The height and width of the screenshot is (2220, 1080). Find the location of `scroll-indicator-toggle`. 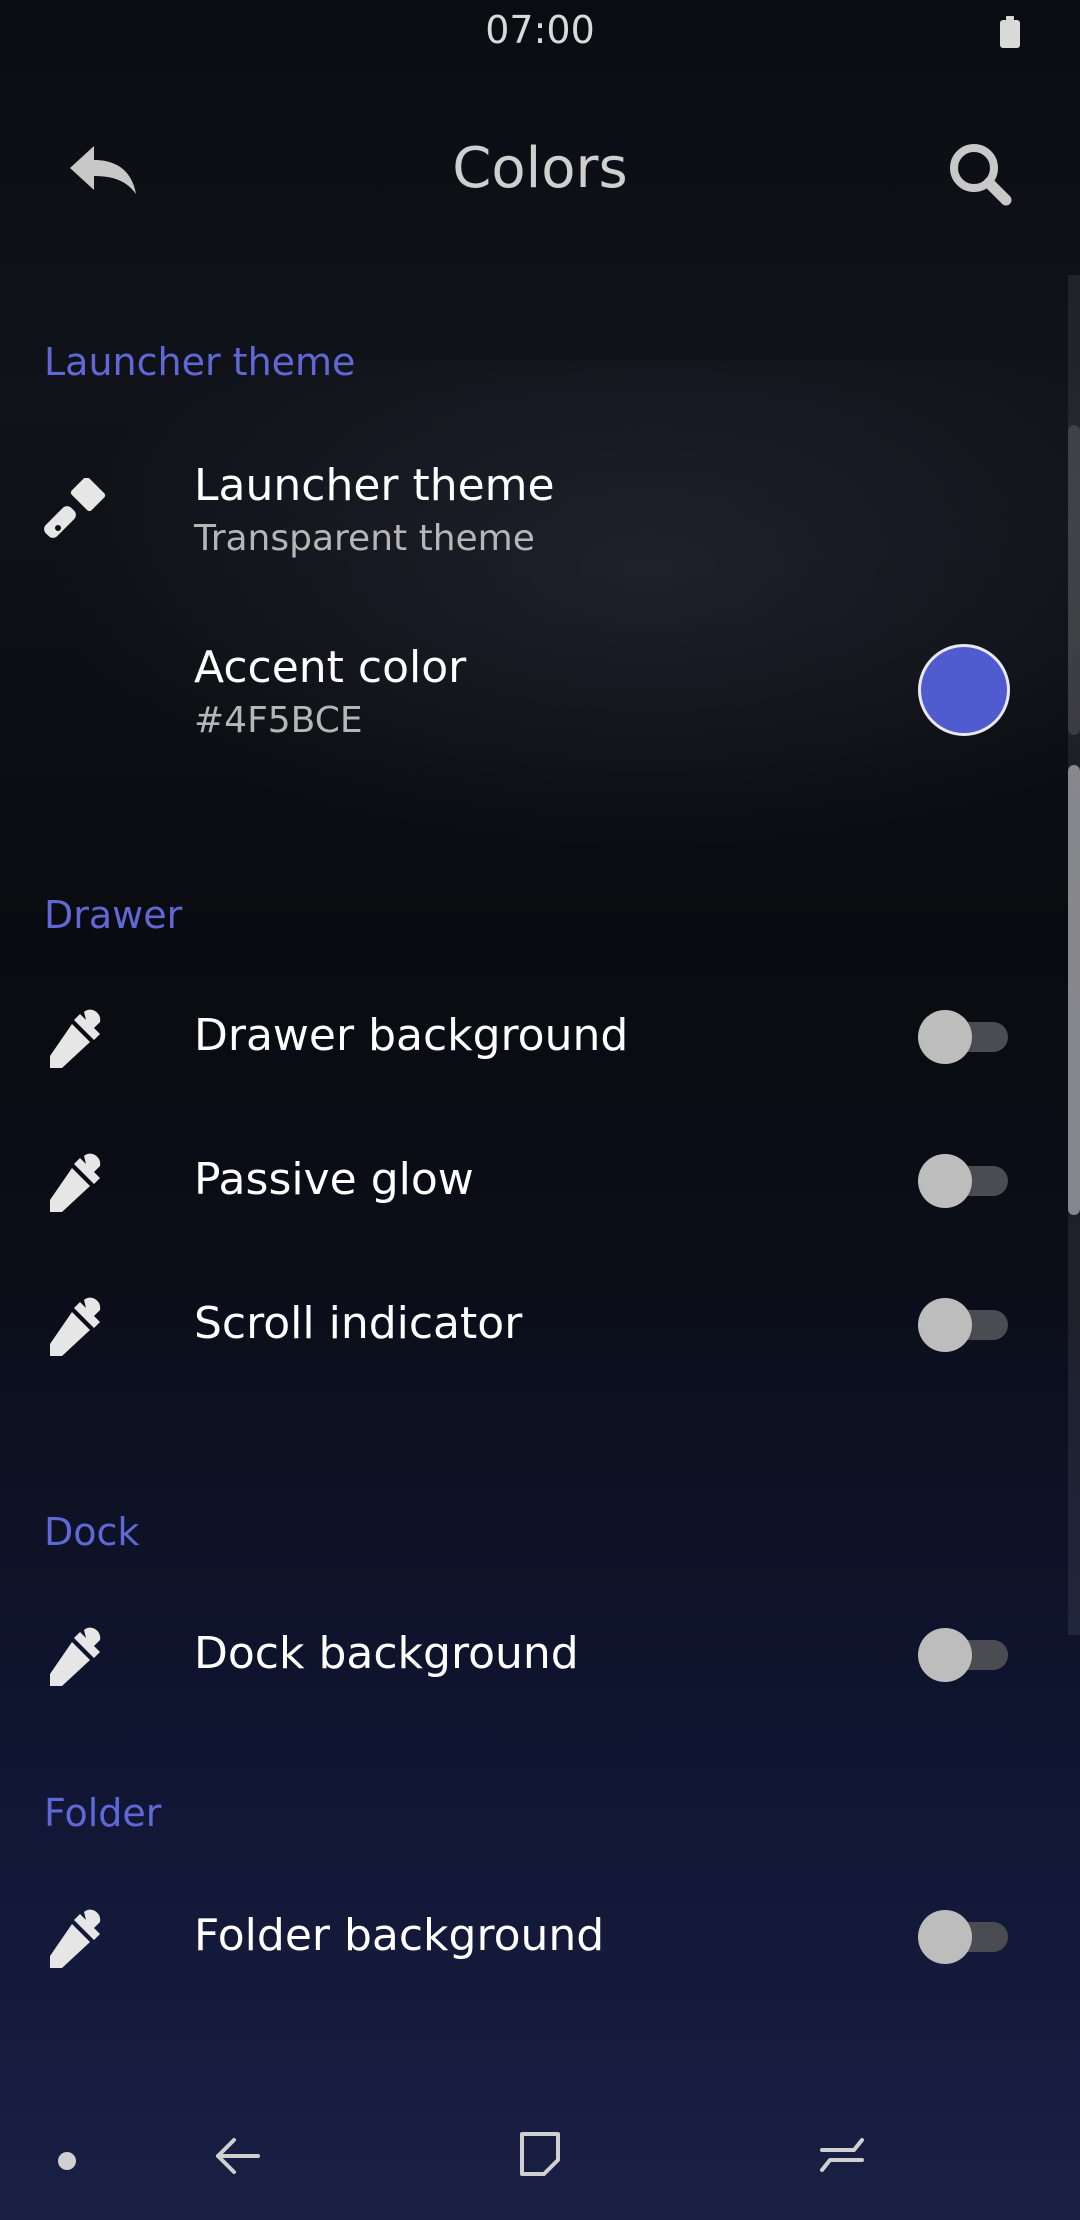

scroll-indicator-toggle is located at coordinates (964, 1324).